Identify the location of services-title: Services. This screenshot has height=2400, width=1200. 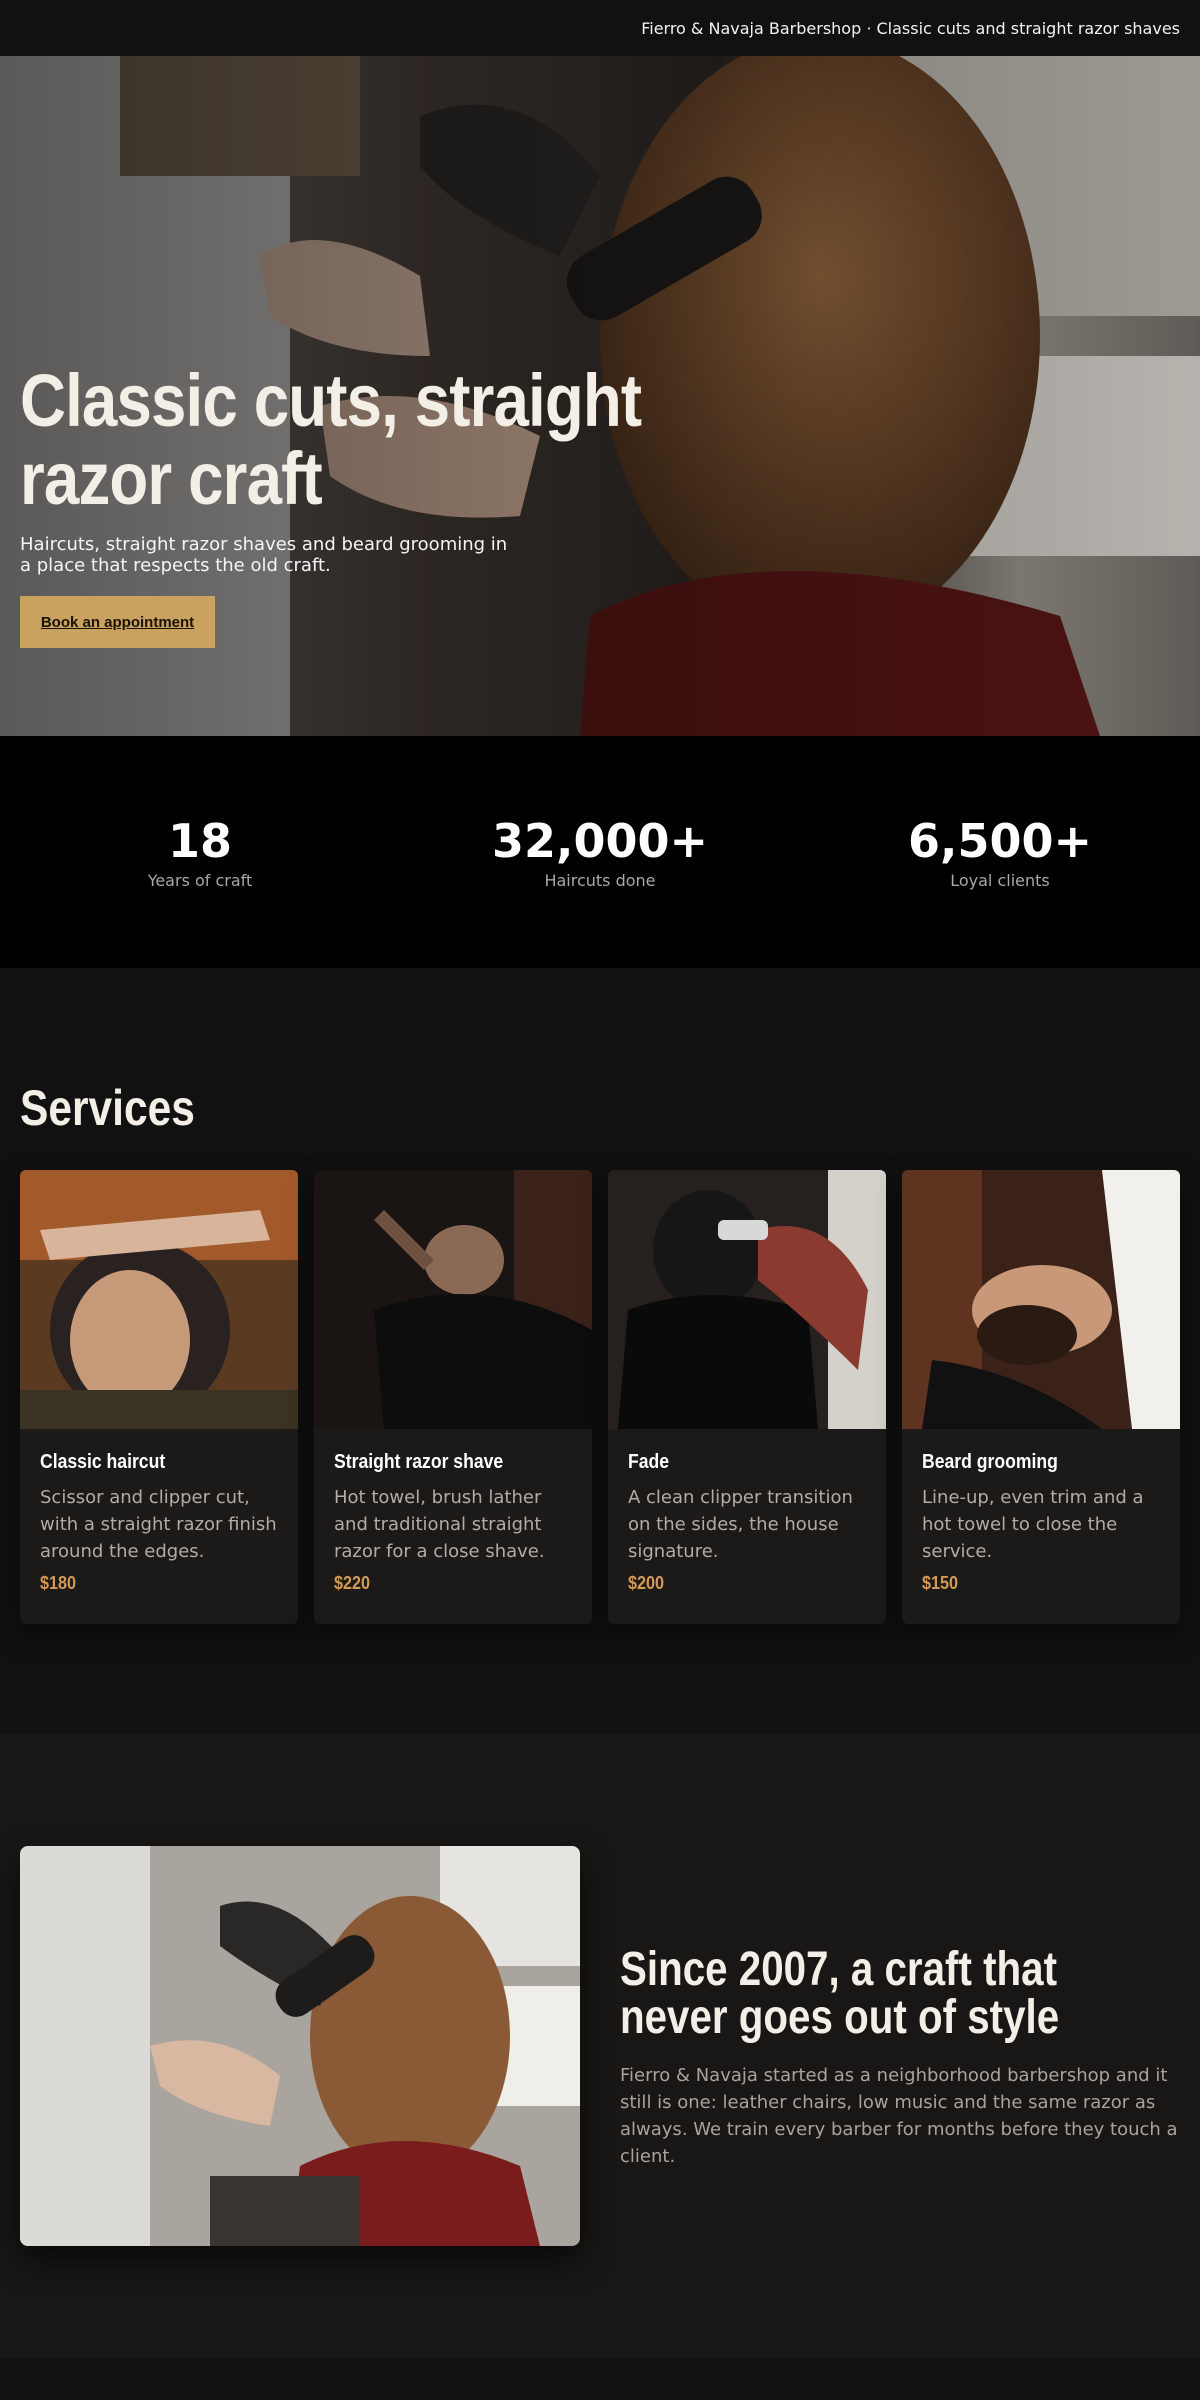
(107, 1108).